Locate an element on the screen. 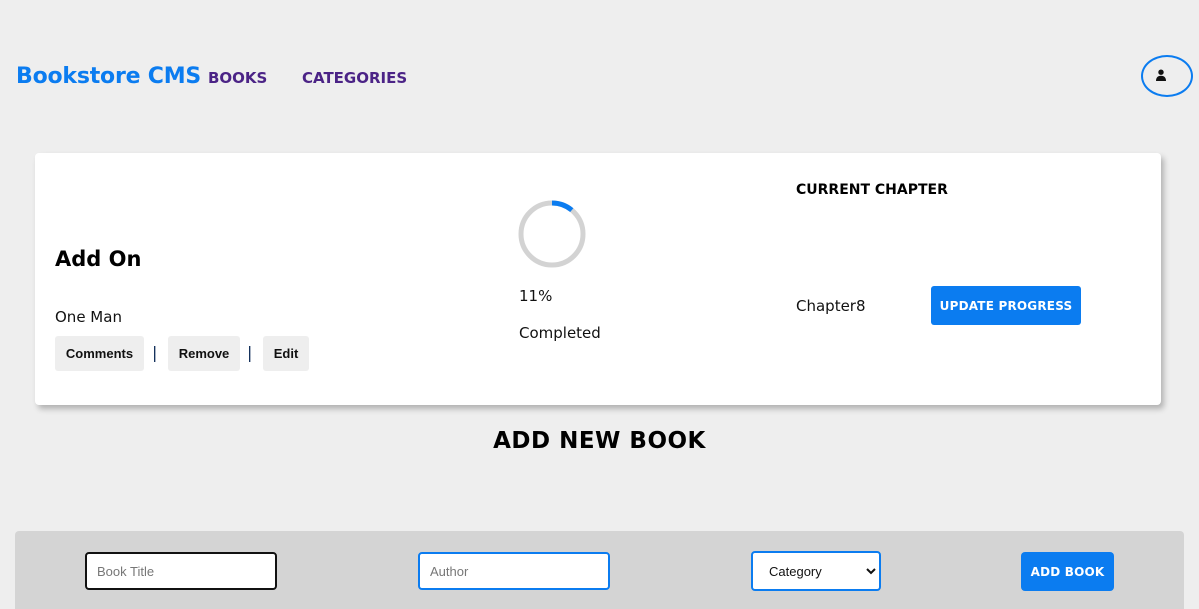 The image size is (1199, 609). brand-title: Bookstore CMS is located at coordinates (108, 76).